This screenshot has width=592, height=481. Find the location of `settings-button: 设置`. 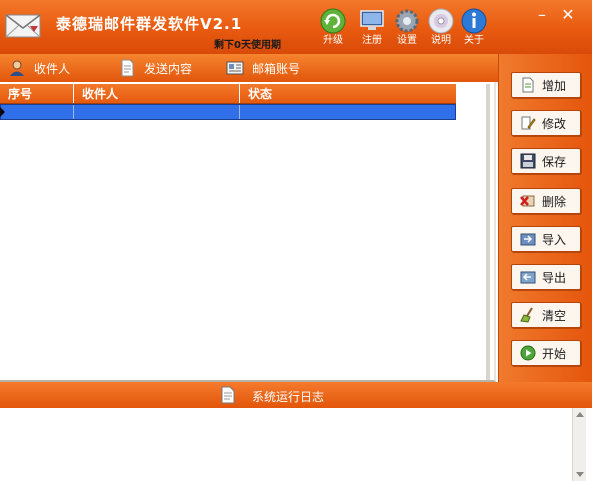

settings-button: 设置 is located at coordinates (407, 28).